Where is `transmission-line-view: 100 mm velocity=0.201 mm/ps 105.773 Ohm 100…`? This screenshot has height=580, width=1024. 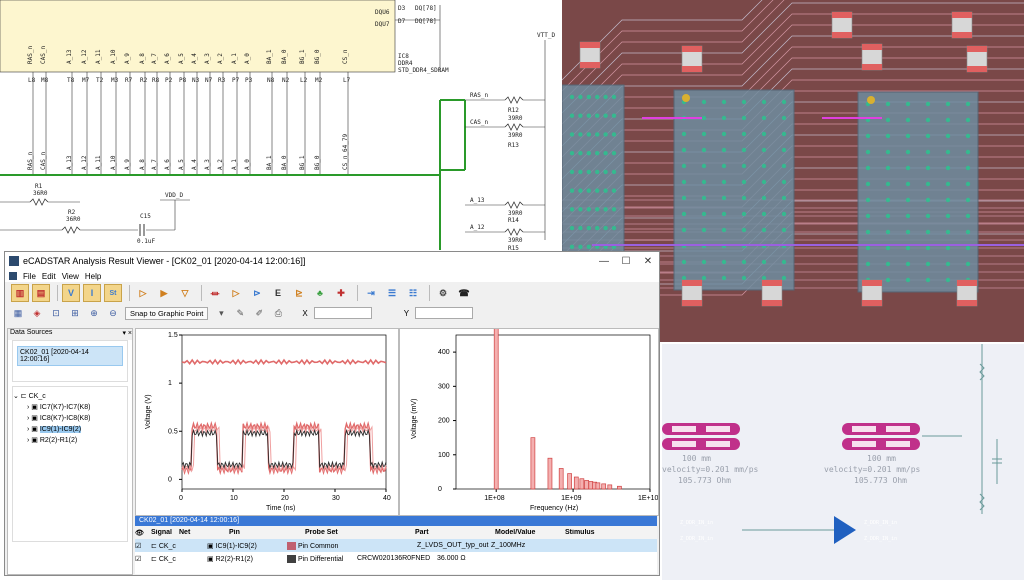 transmission-line-view: 100 mm velocity=0.201 mm/ps 105.773 Ohm 100… is located at coordinates (843, 462).